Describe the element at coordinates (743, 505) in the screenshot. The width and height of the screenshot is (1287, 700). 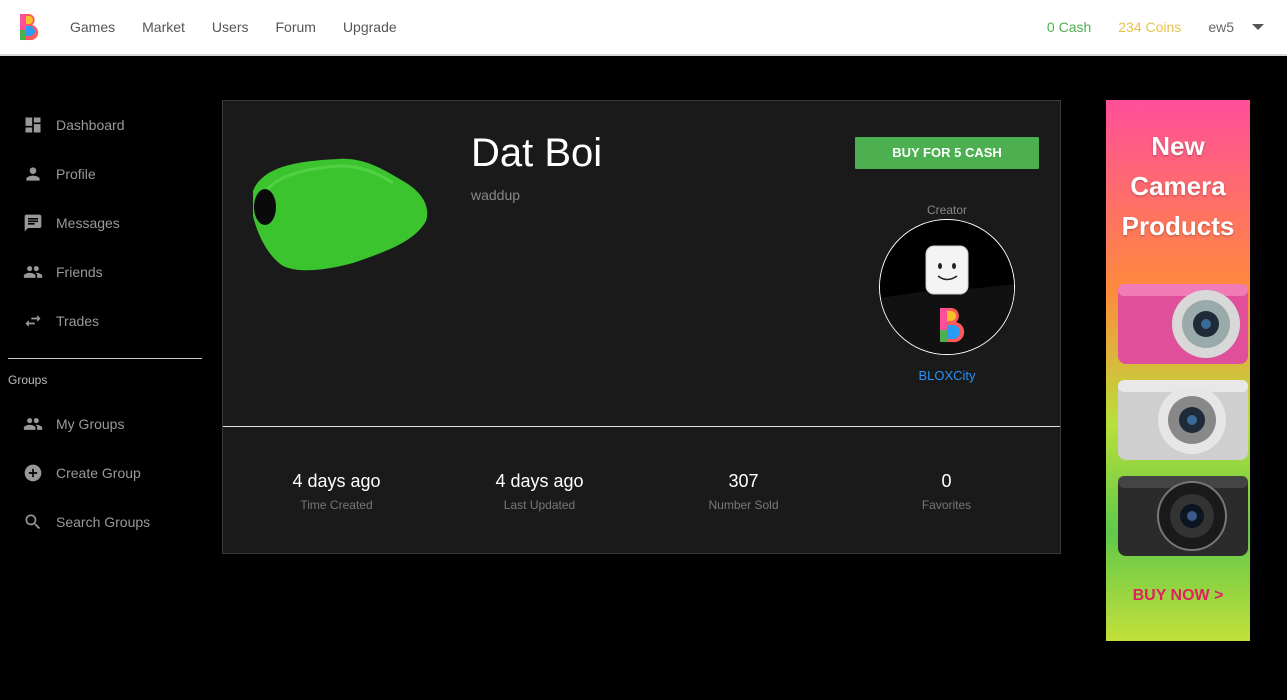
I see `stat-label: Number Sold` at that location.